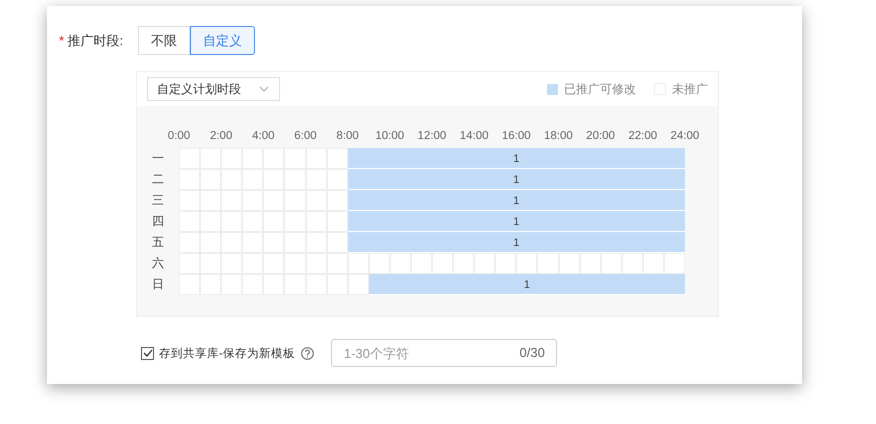 Image resolution: width=876 pixels, height=424 pixels. I want to click on hour-label: 22:00, so click(642, 136).